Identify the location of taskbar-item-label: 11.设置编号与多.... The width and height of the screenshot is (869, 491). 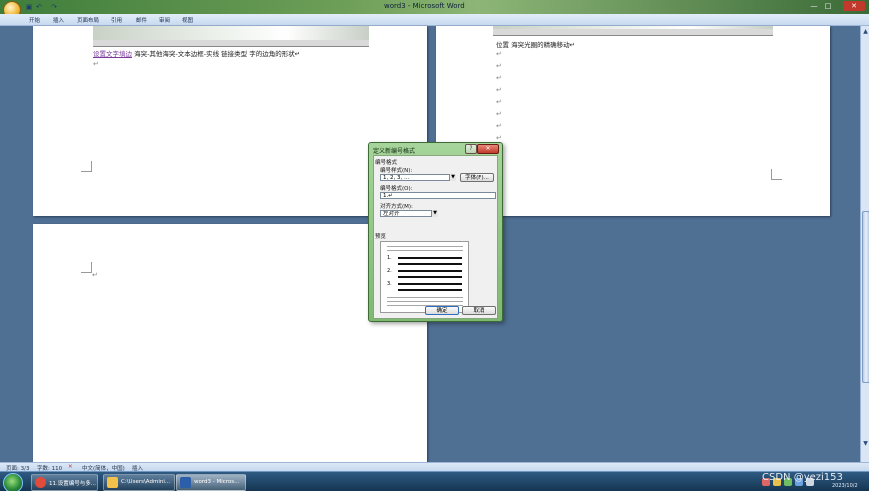
(72, 484).